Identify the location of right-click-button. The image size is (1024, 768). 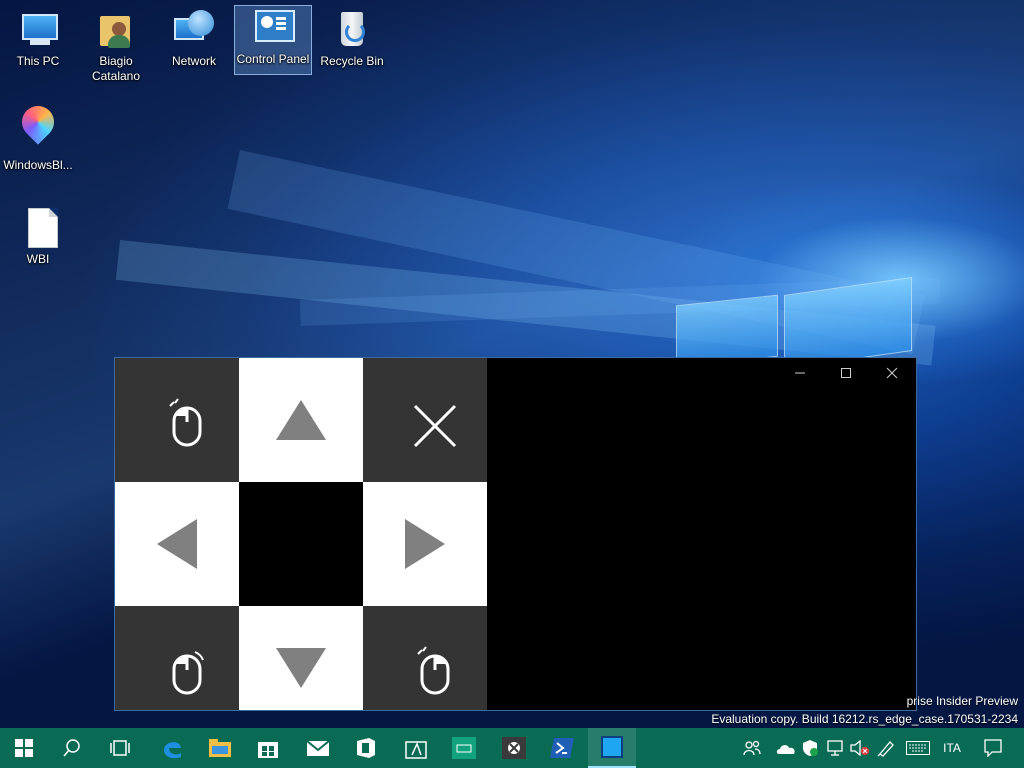
(425, 658).